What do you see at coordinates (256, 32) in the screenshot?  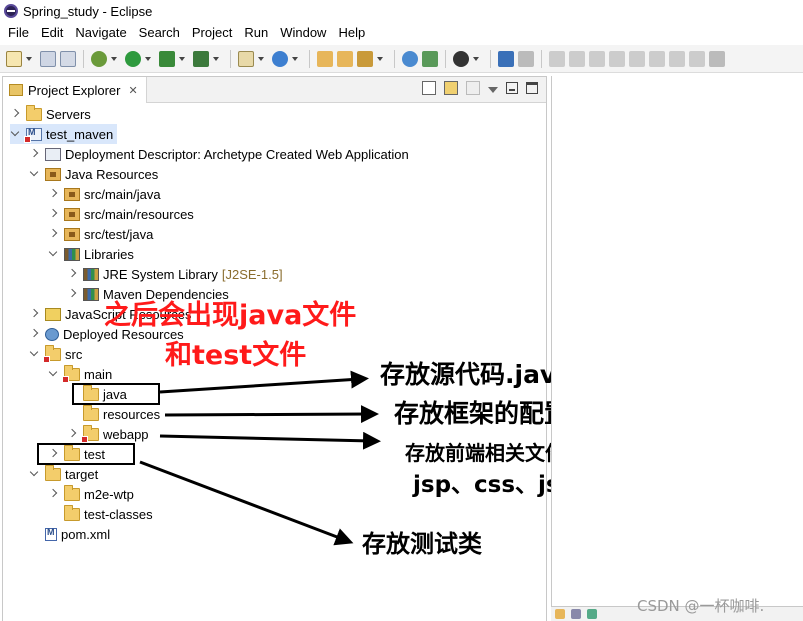 I see `menu-run: Run` at bounding box center [256, 32].